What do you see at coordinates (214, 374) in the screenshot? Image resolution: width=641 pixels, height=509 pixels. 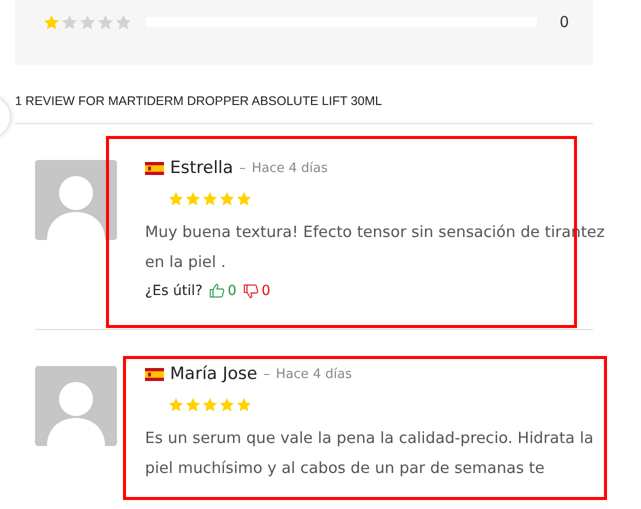 I see `reviewer-name: María Jose` at bounding box center [214, 374].